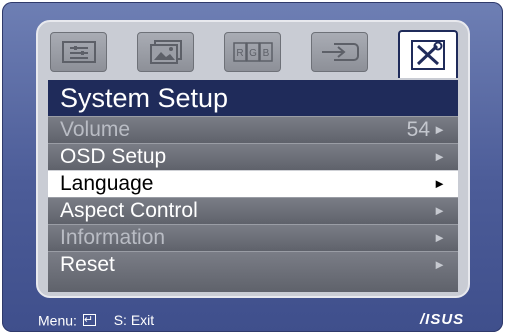 This screenshot has height=335, width=507. What do you see at coordinates (87, 264) in the screenshot?
I see `menu-item-label: Reset` at bounding box center [87, 264].